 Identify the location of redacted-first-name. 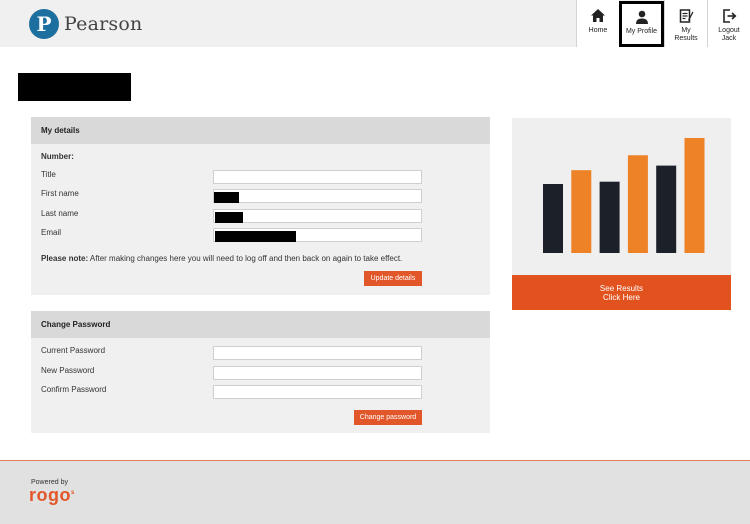
(226, 197).